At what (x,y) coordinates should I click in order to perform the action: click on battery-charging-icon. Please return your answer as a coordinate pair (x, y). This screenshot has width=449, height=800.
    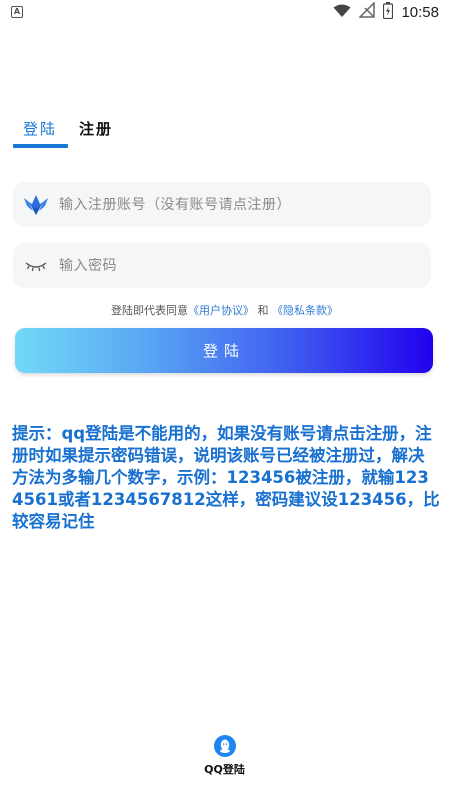
    Looking at the image, I should click on (388, 12).